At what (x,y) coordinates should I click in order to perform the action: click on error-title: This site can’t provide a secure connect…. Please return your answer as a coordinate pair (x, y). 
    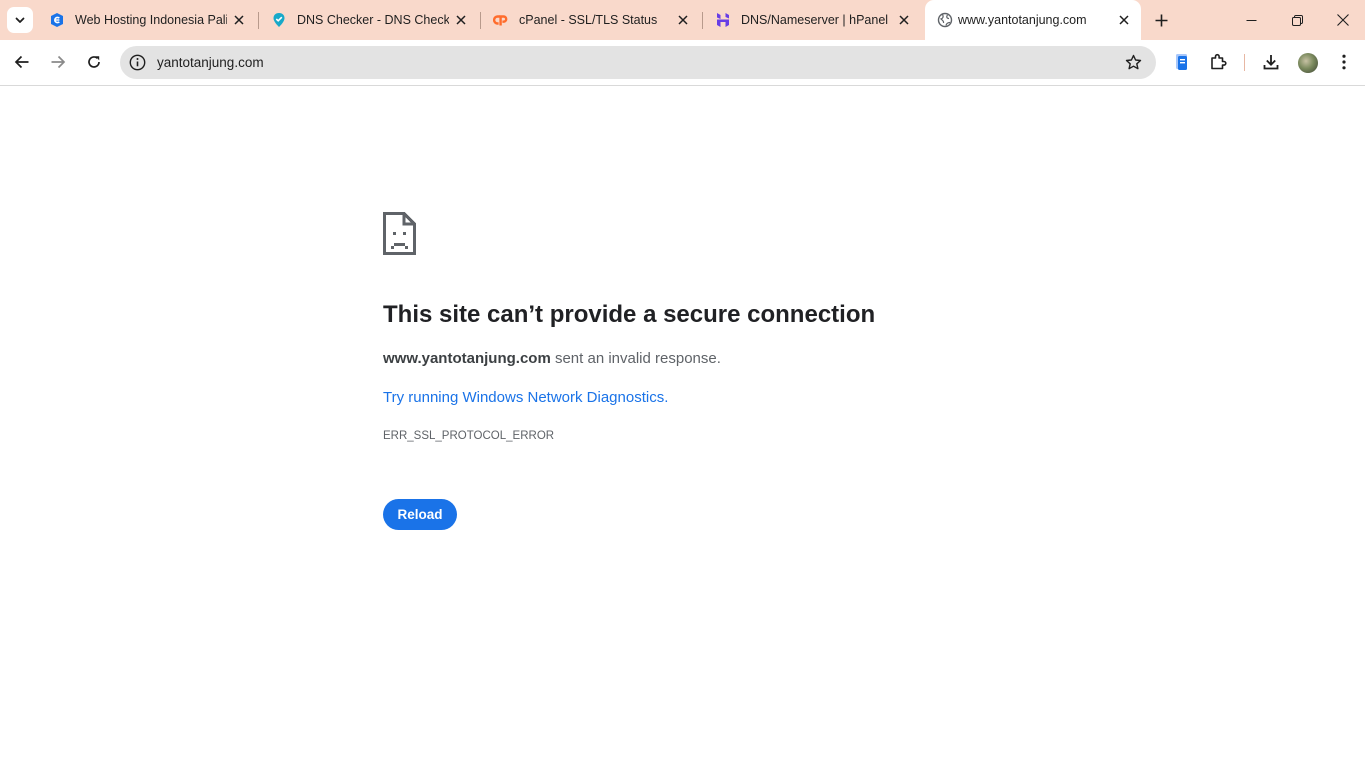
    Looking at the image, I should click on (629, 314).